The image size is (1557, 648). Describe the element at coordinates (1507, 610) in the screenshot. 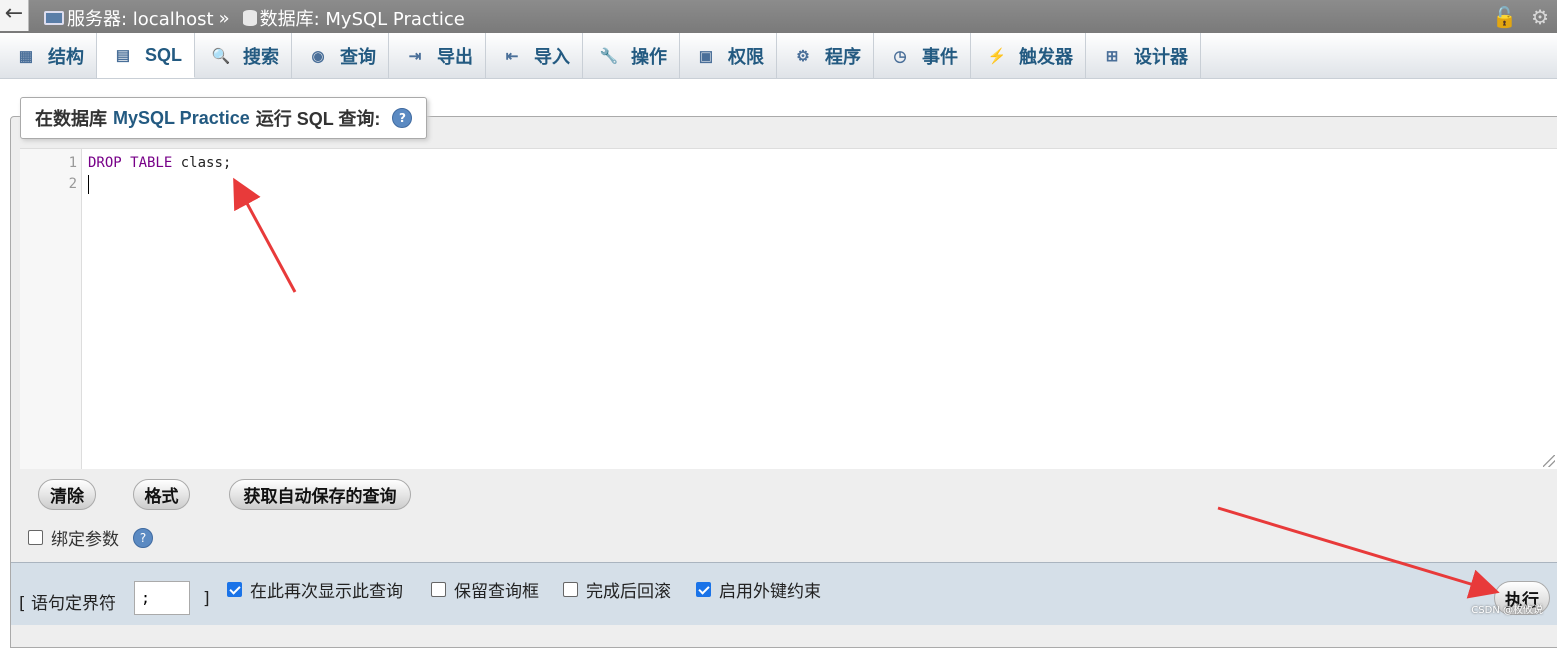

I see `watermark: CSDN @枚攸说` at that location.